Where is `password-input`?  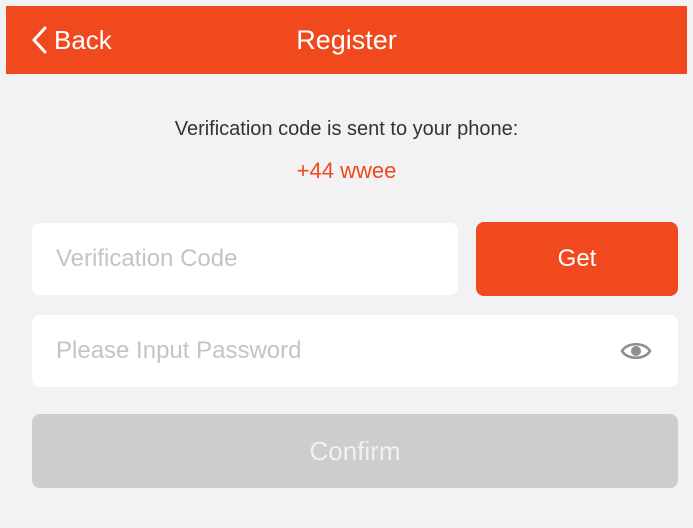 password-input is located at coordinates (355, 351).